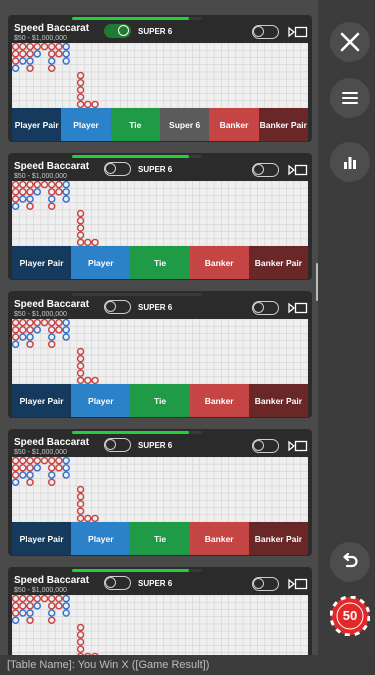 Image resolution: width=375 pixels, height=675 pixels. Describe the element at coordinates (184, 124) in the screenshot. I see `bet-super-6-button: Super 6` at that location.